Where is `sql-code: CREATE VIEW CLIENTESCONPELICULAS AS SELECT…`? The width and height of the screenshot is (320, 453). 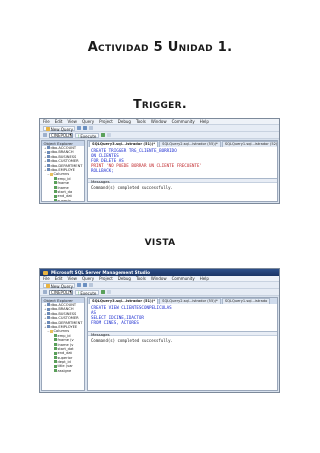
sql-code: CREATE VIEW CLIENTESCONPELICULAS AS SELECT… is located at coordinates (182, 314).